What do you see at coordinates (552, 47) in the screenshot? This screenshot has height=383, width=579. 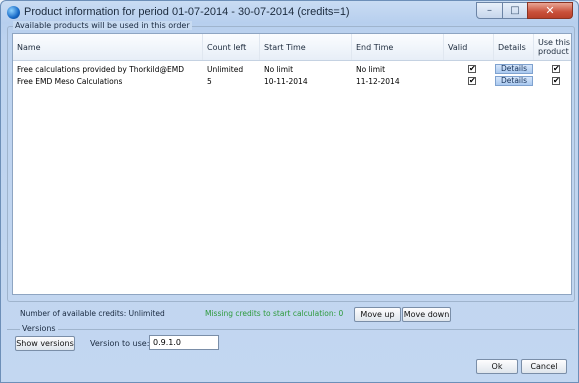 I see `column-header-use-product: Use this product` at bounding box center [552, 47].